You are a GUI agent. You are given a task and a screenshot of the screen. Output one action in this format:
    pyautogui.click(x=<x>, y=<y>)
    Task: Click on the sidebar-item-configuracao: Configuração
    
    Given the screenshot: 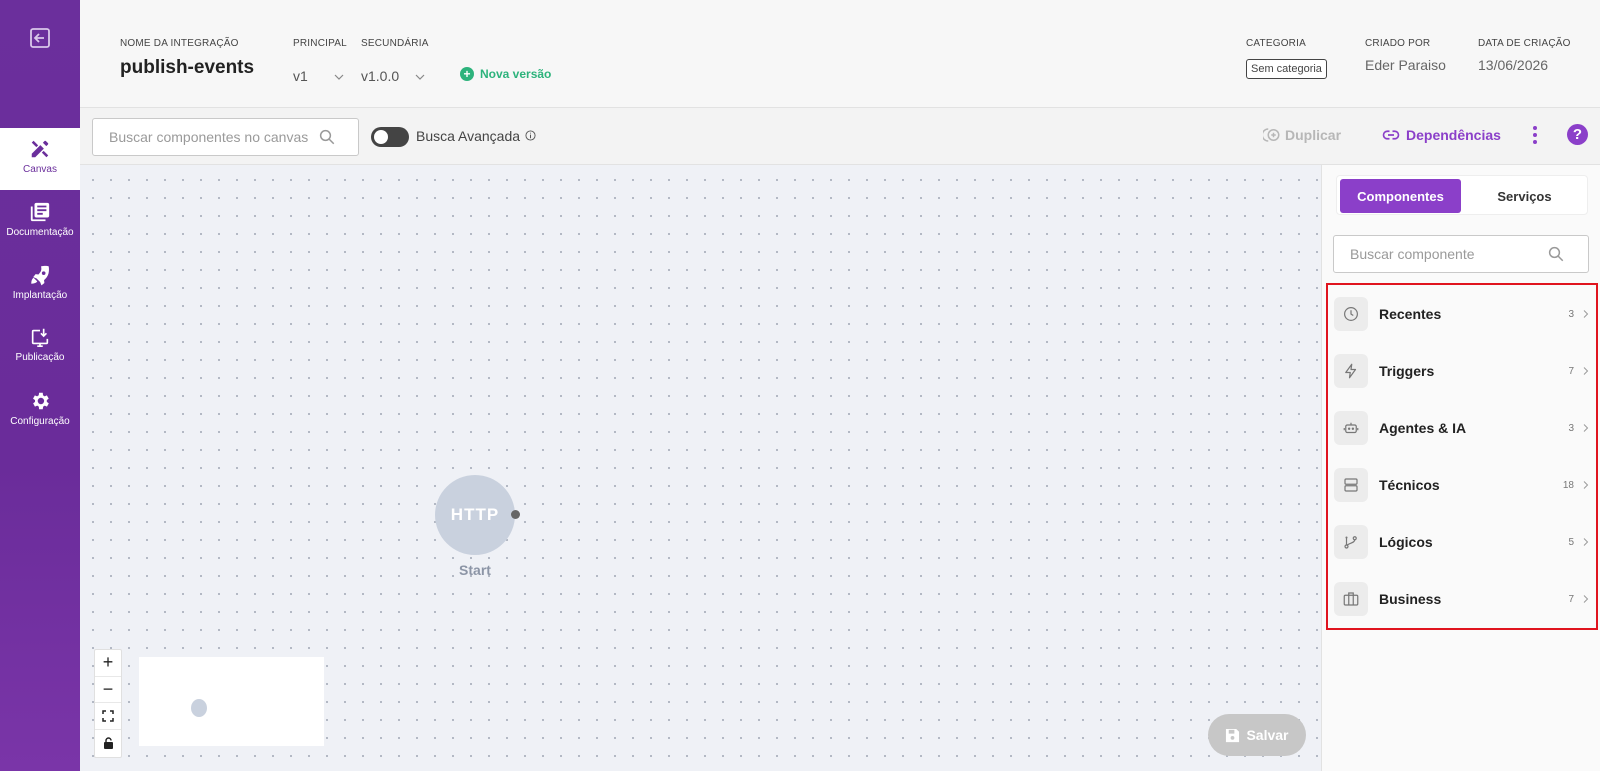 What is the action you would take?
    pyautogui.click(x=40, y=411)
    